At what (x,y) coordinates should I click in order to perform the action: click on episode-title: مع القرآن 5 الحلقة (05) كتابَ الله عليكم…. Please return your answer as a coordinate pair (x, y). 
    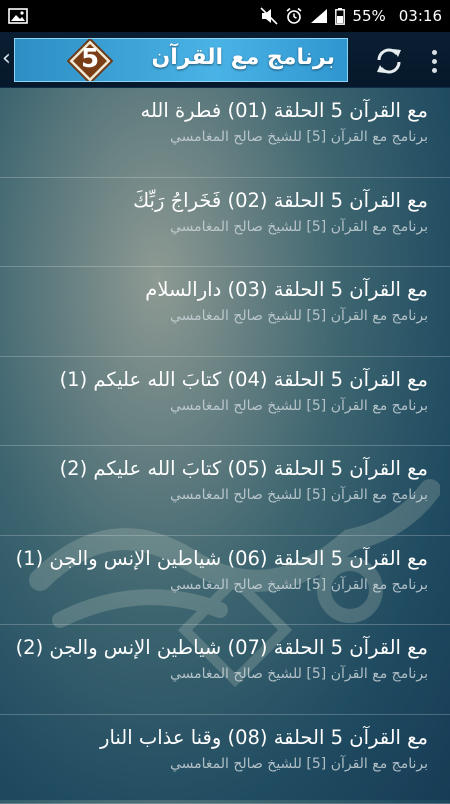
    Looking at the image, I should click on (223, 469).